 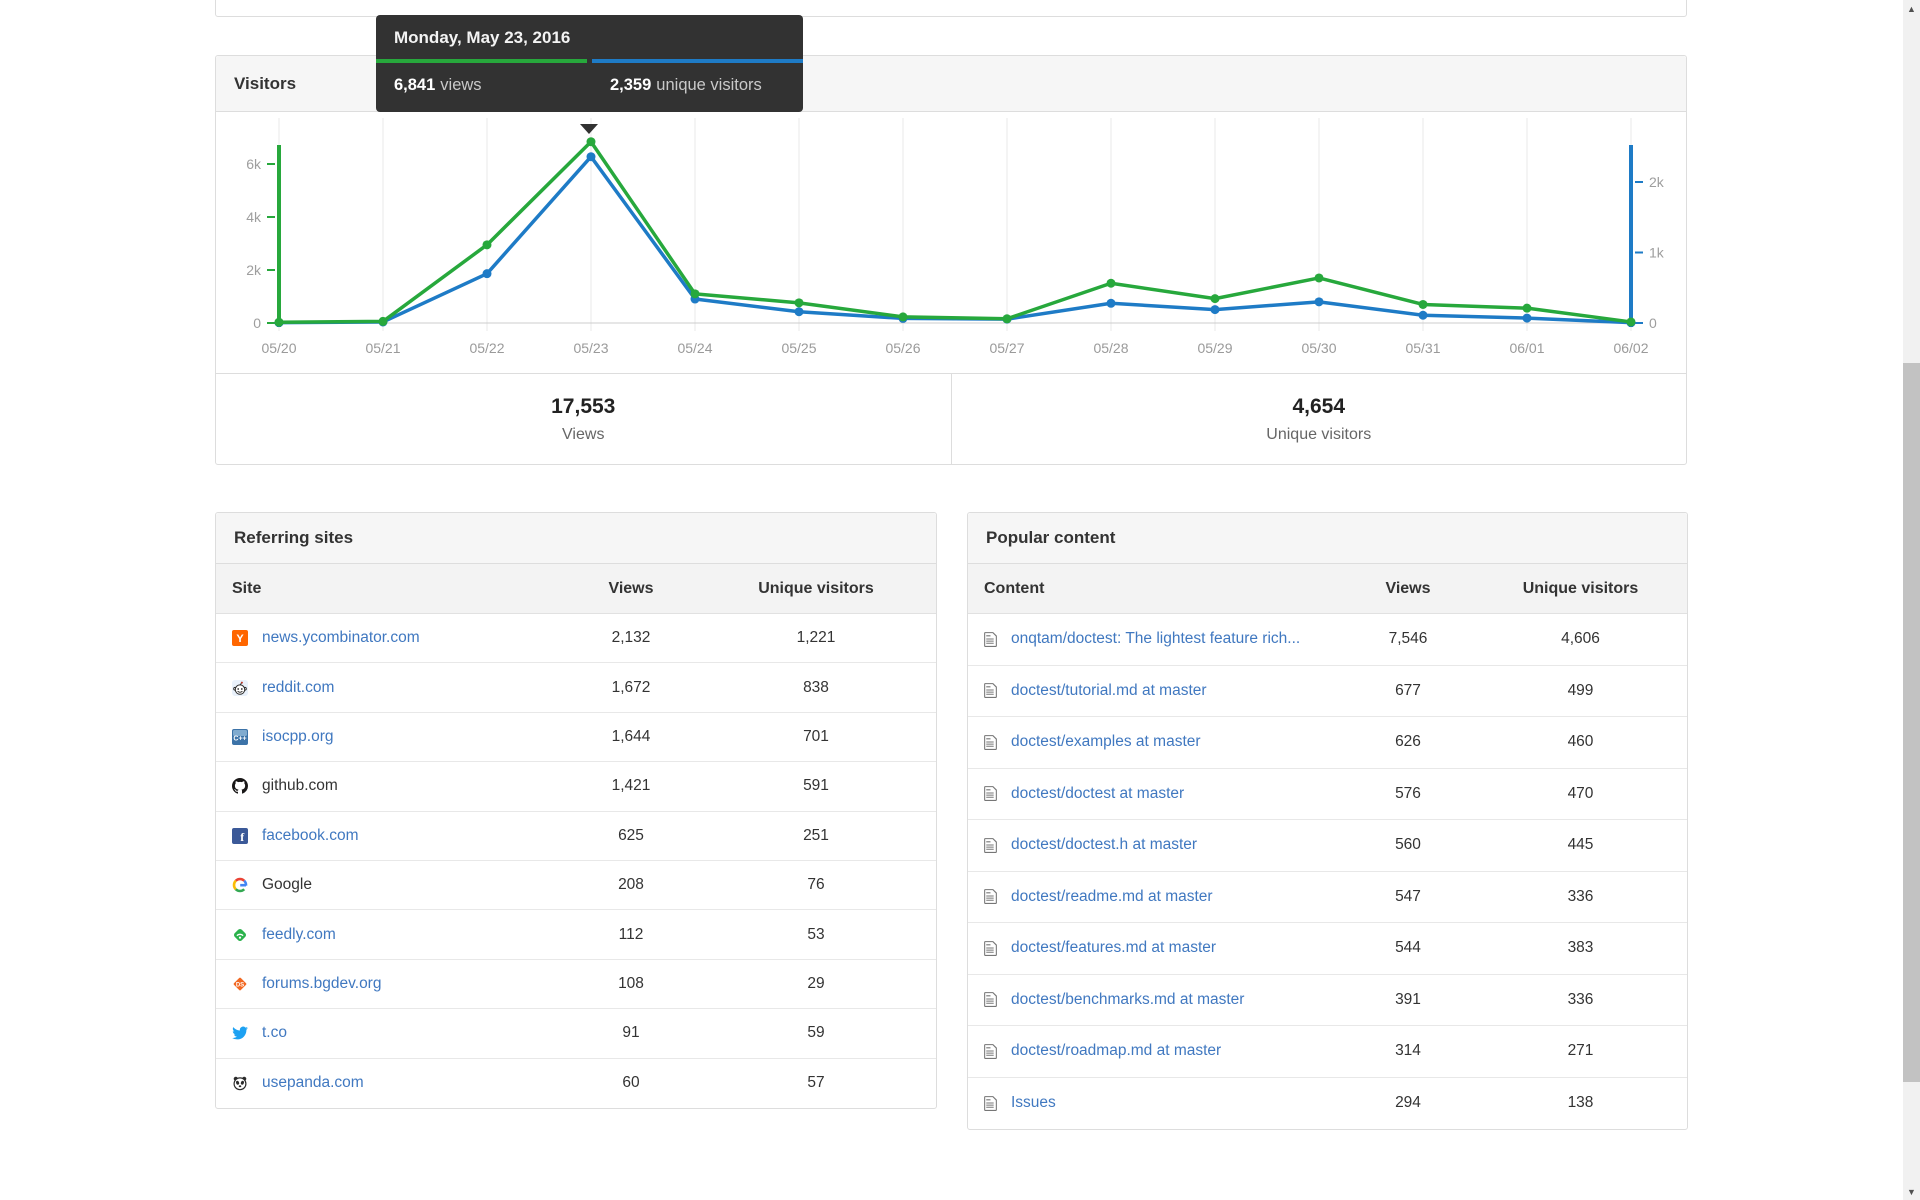 What do you see at coordinates (1127, 1000) in the screenshot?
I see `popular-content-link: doctest/benchmarks.md at master` at bounding box center [1127, 1000].